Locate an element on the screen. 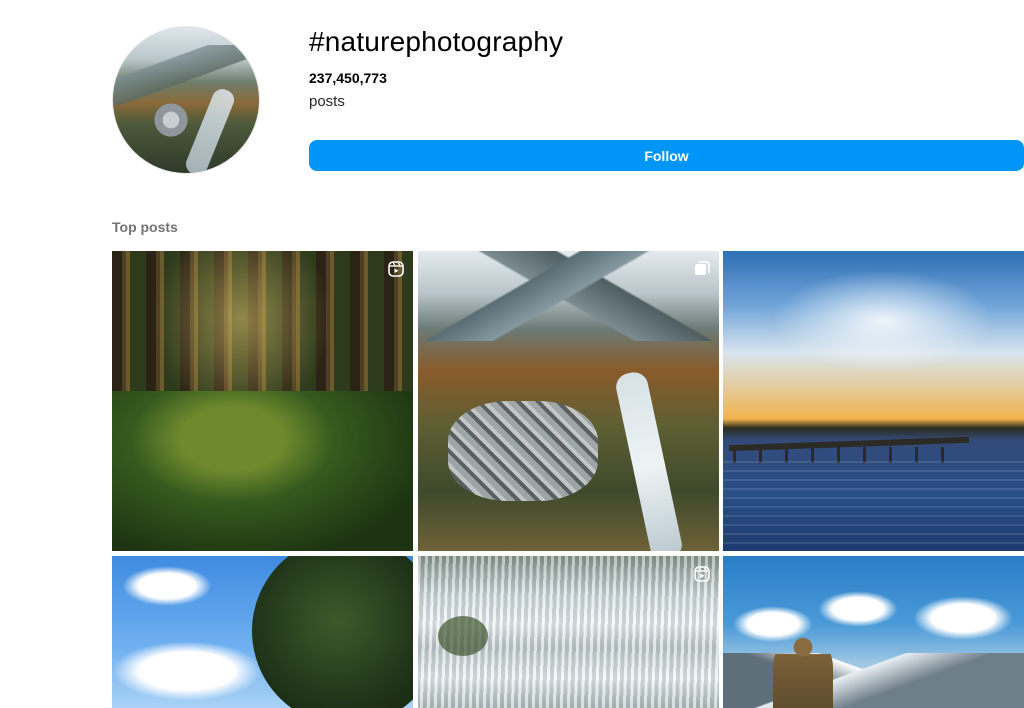 The width and height of the screenshot is (1024, 708). avatar-village is located at coordinates (171, 120).